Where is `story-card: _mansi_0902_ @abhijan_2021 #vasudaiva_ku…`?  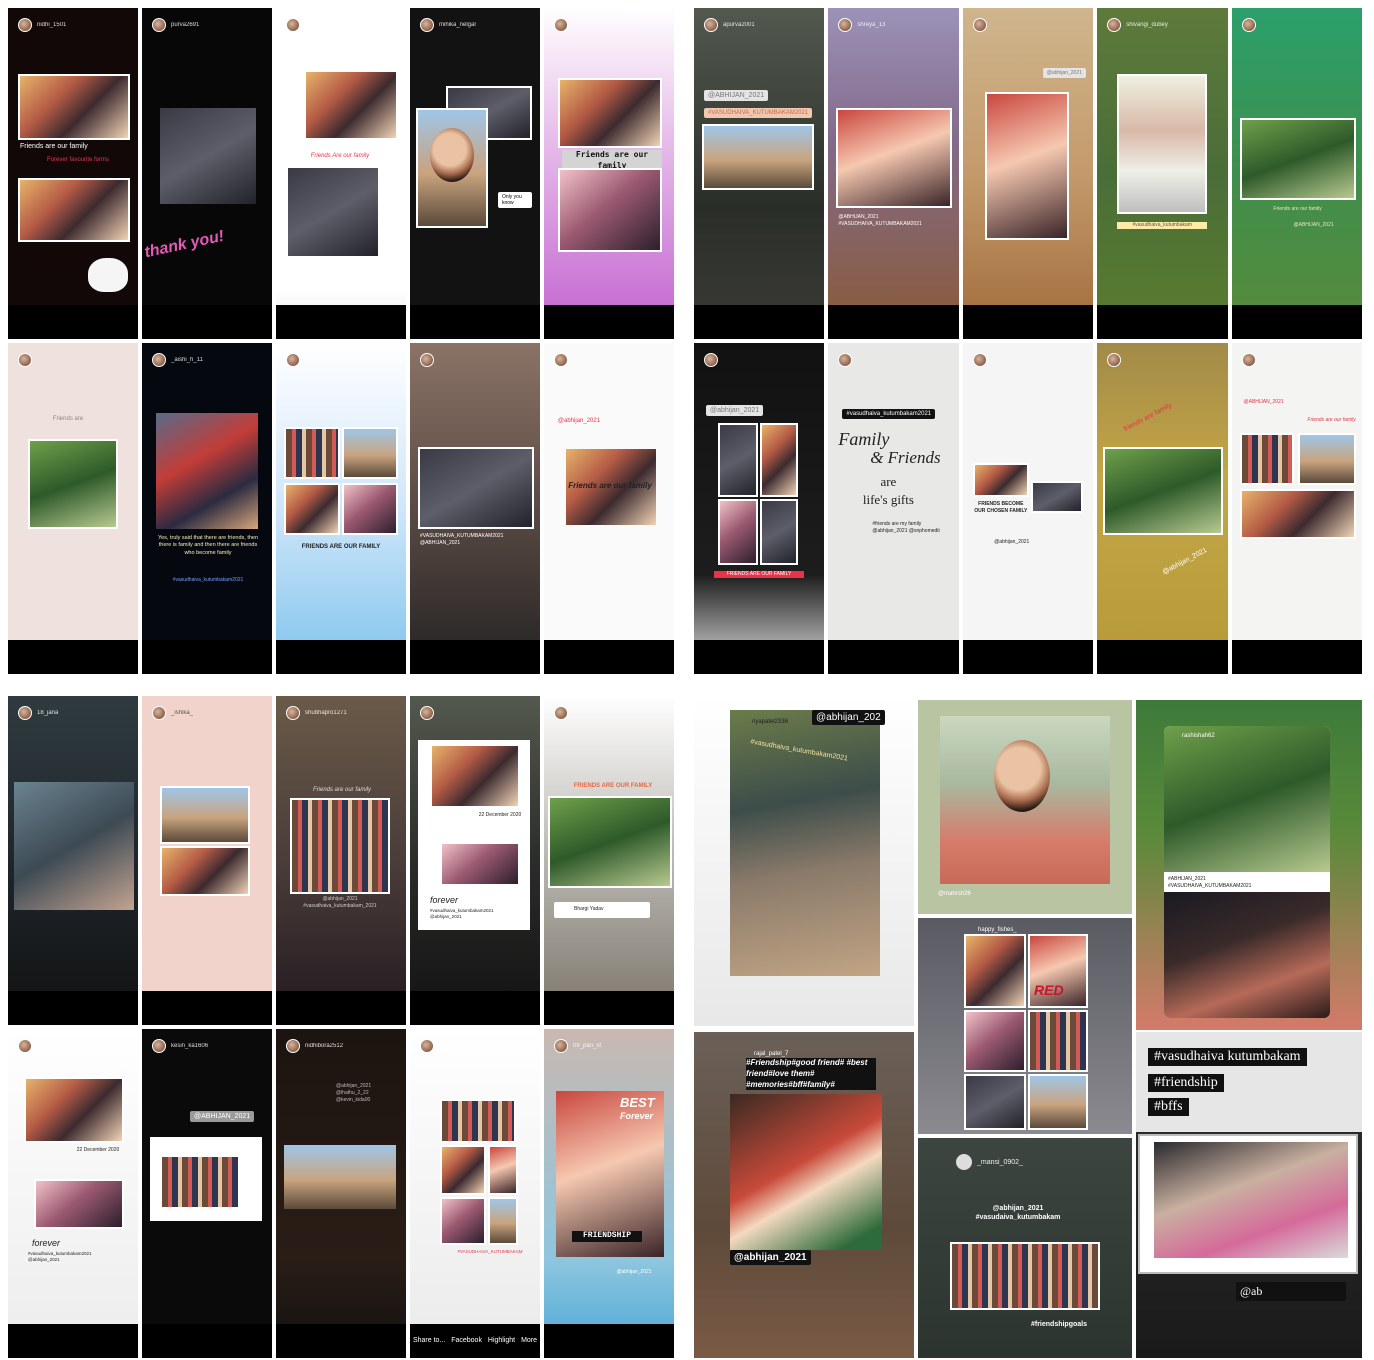 story-card: _mansi_0902_ @abhijan_2021 #vasudaiva_ku… is located at coordinates (1025, 1248).